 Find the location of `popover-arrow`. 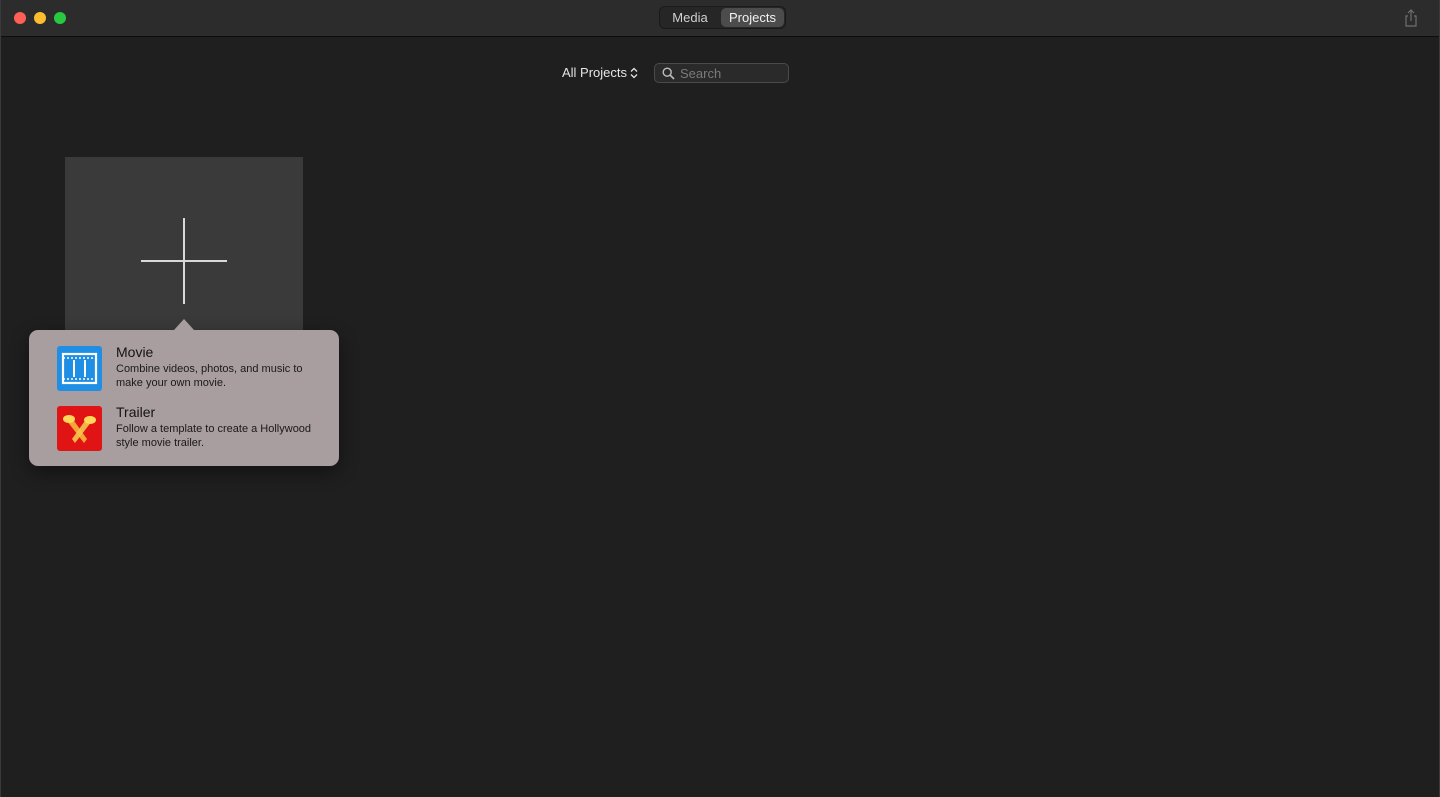

popover-arrow is located at coordinates (184, 324).